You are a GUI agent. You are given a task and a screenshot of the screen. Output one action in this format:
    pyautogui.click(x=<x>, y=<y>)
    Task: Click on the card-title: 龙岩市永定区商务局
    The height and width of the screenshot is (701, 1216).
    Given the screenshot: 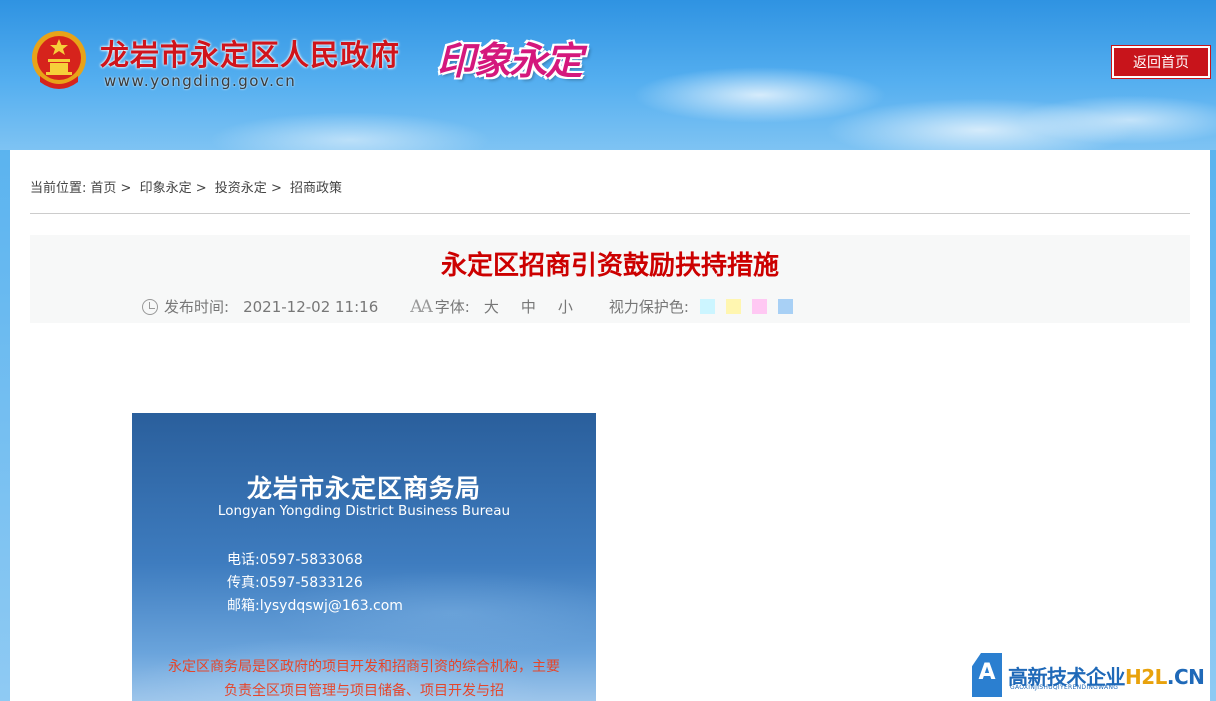 What is the action you would take?
    pyautogui.click(x=363, y=488)
    